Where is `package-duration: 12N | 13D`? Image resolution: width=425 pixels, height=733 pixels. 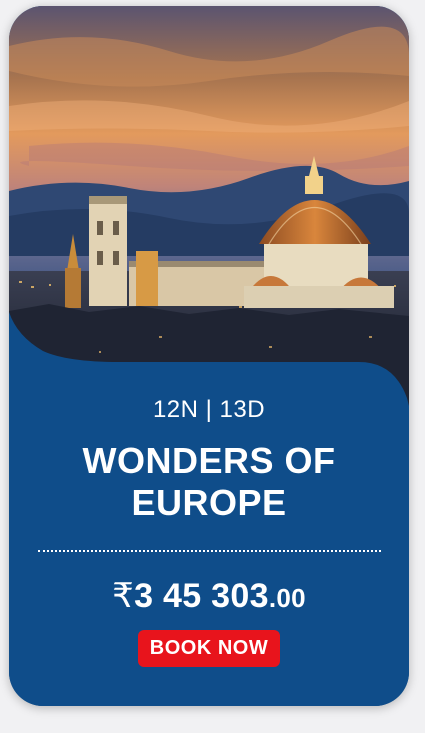
package-duration: 12N | 13D is located at coordinates (209, 409).